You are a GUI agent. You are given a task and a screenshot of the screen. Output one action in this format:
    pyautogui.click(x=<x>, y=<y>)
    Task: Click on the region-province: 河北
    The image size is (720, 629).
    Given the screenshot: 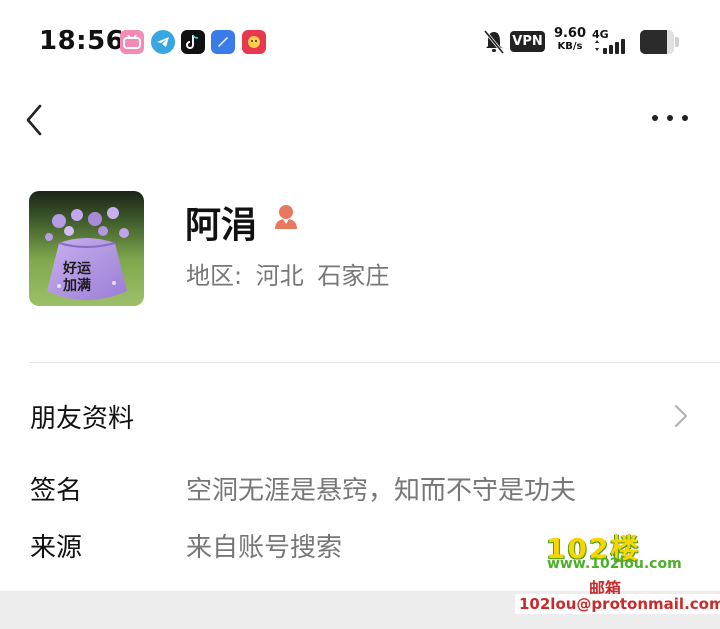 What is the action you would take?
    pyautogui.click(x=279, y=276)
    